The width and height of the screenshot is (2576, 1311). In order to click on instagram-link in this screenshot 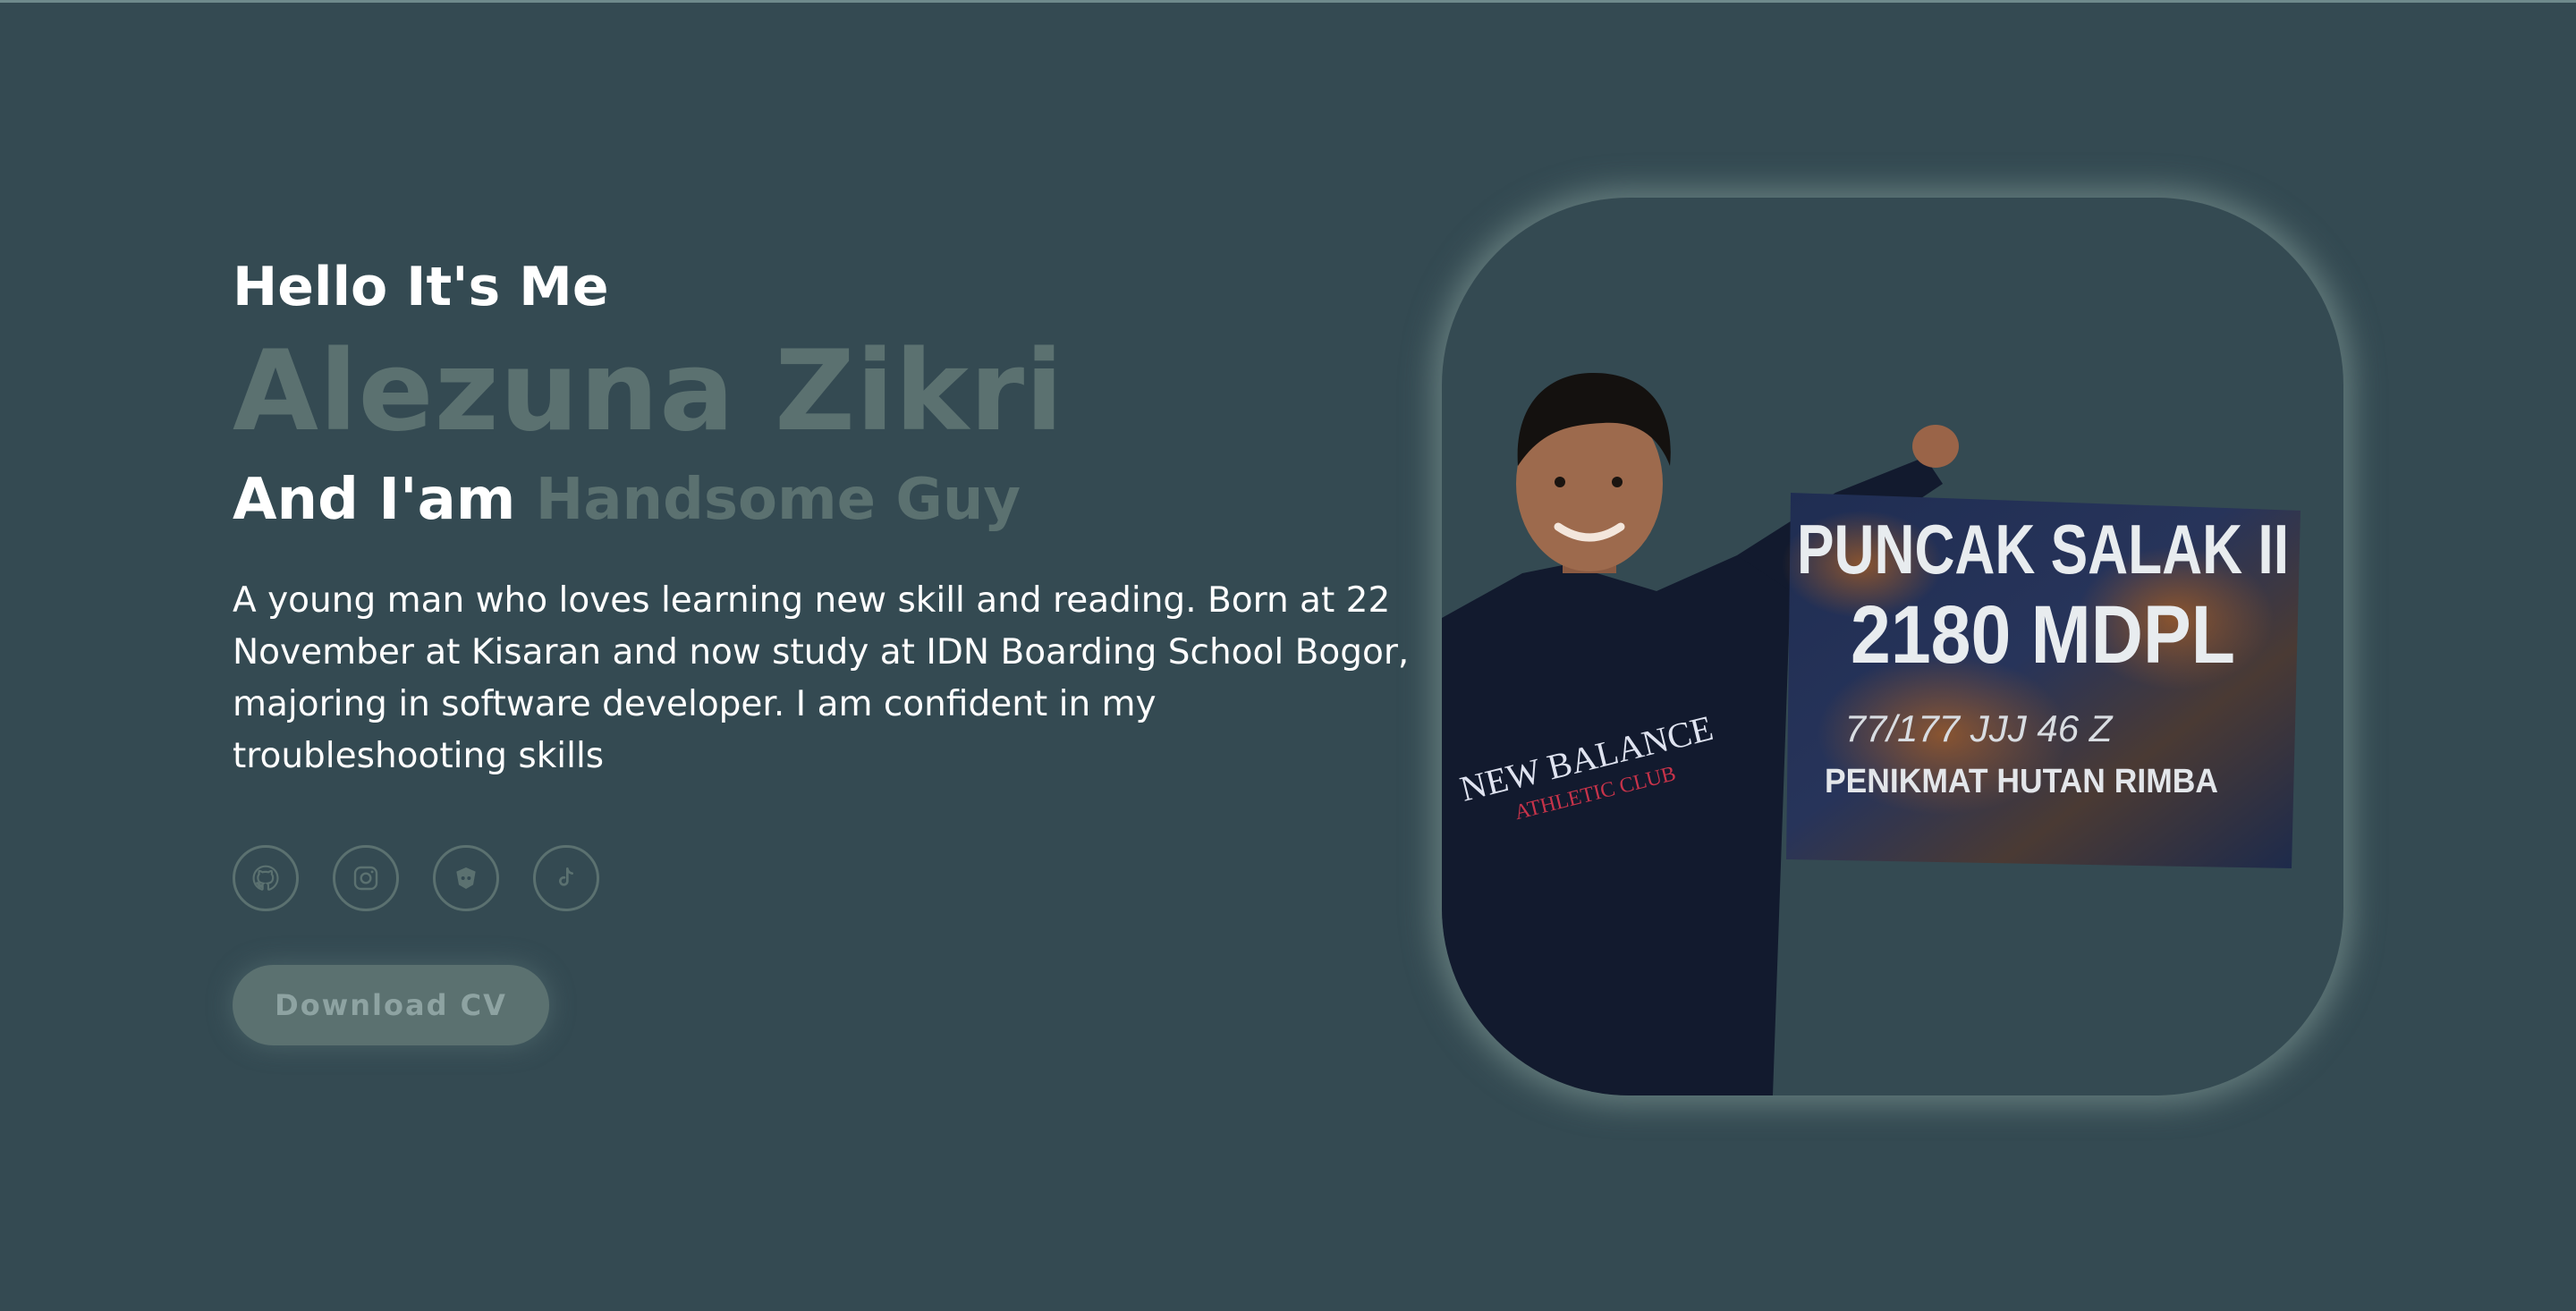, I will do `click(366, 878)`.